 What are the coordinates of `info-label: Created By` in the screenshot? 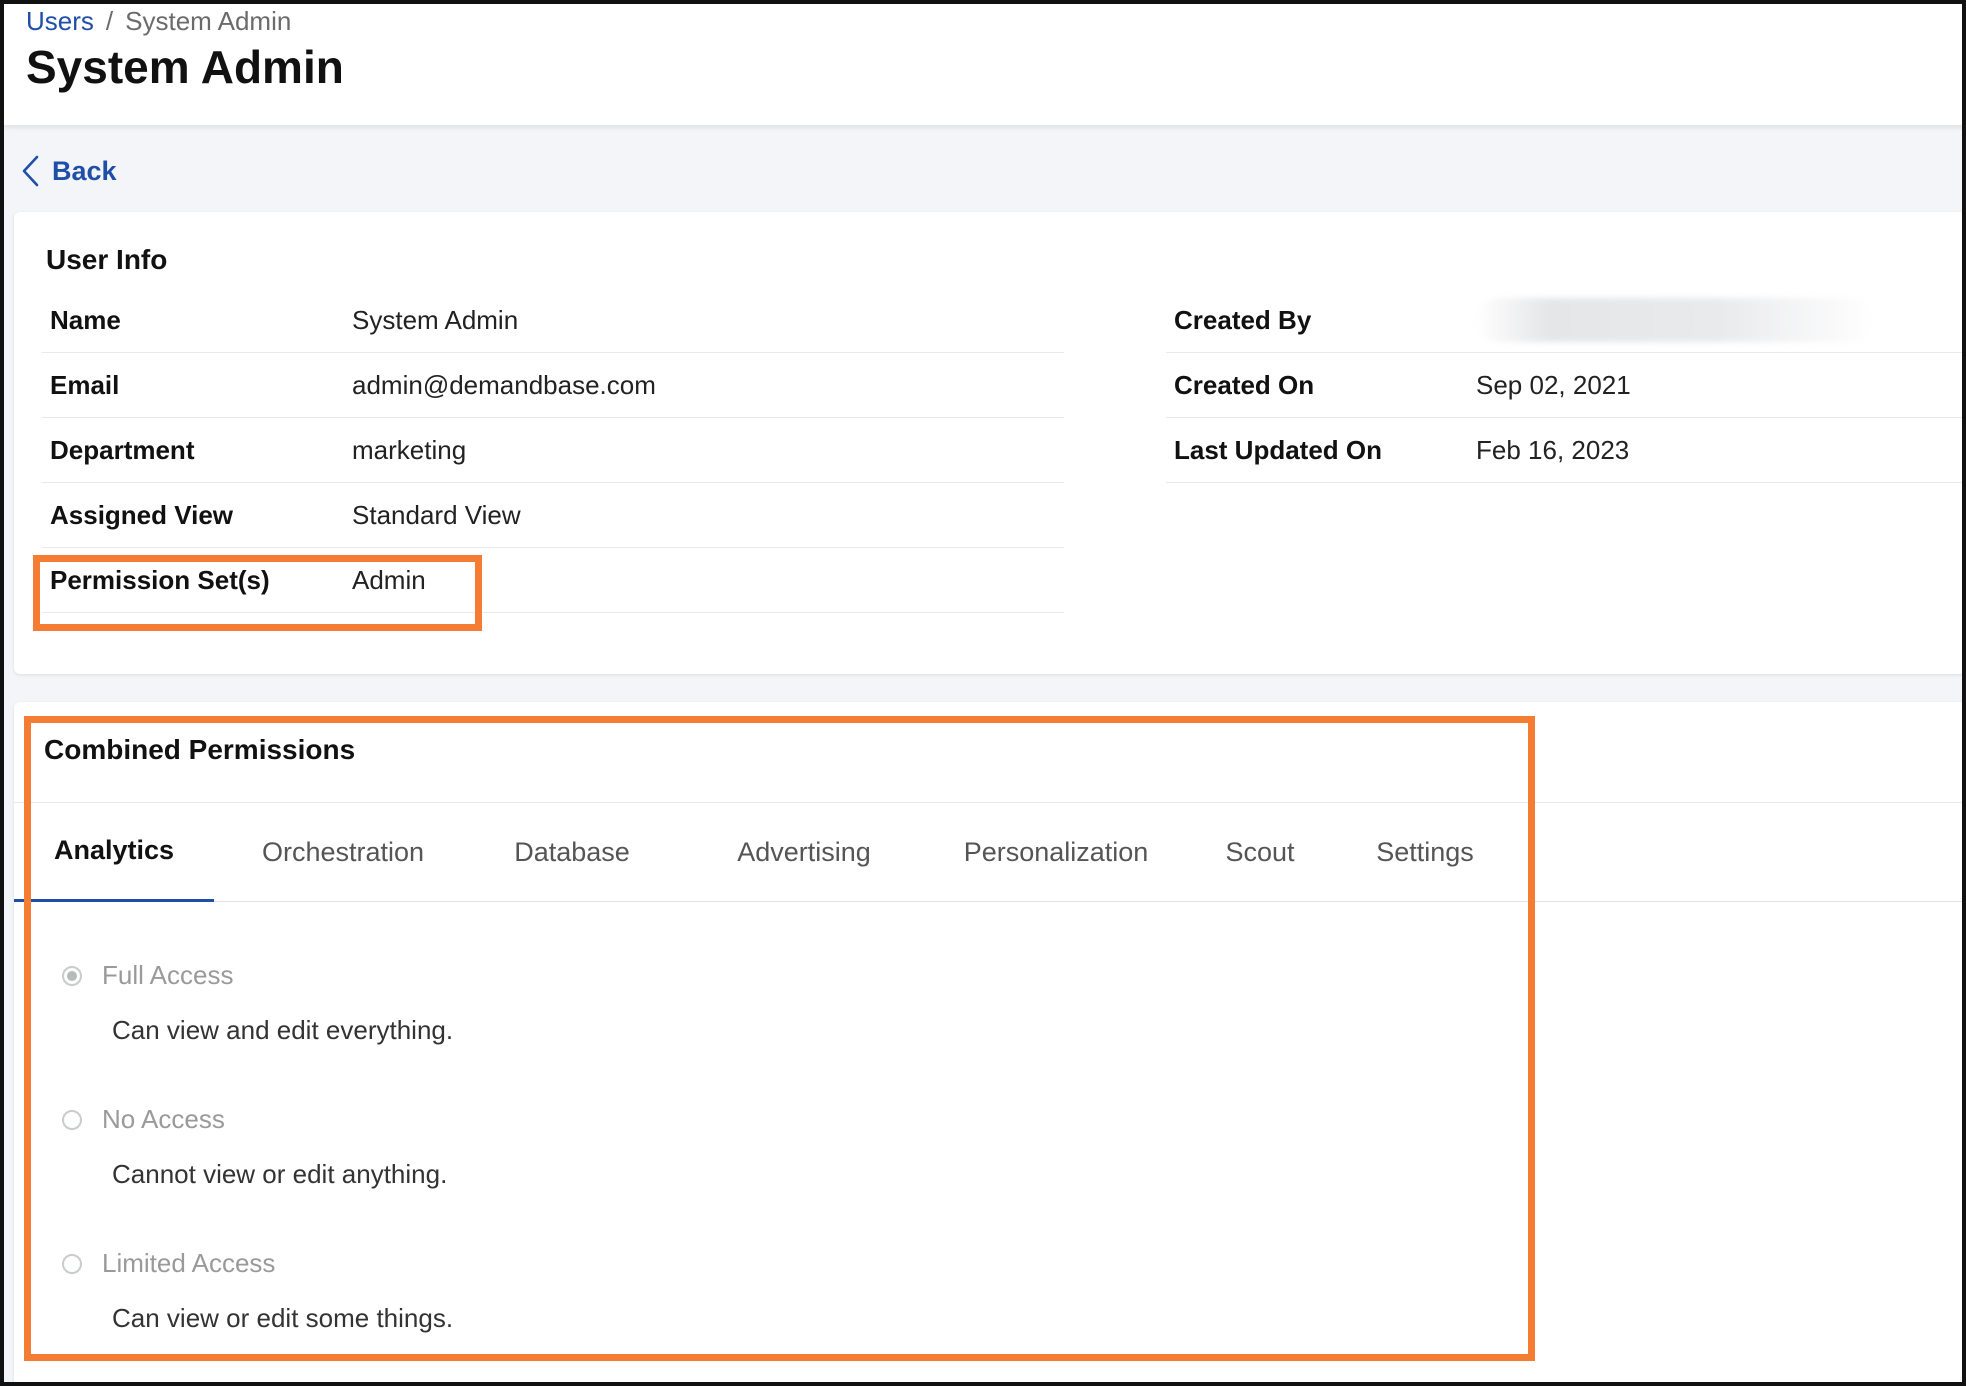 It's located at (1243, 319).